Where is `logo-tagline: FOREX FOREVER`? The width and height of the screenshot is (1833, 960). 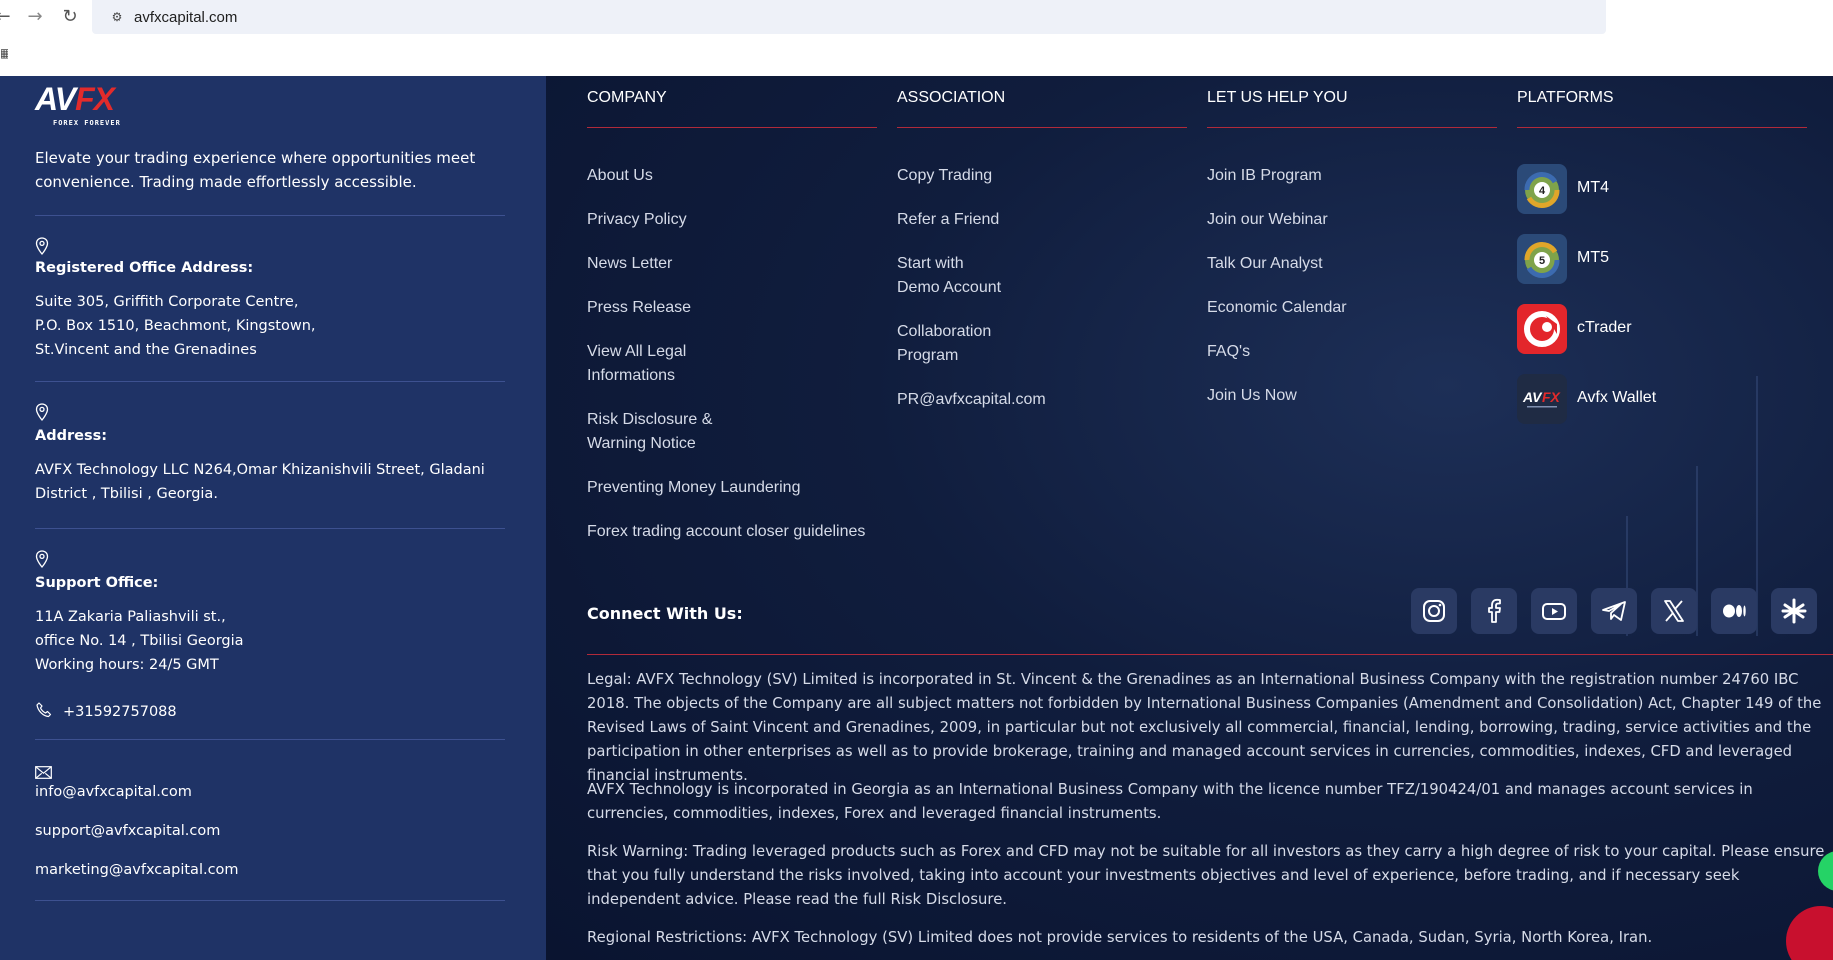
logo-tagline: FOREX FOREVER is located at coordinates (87, 123).